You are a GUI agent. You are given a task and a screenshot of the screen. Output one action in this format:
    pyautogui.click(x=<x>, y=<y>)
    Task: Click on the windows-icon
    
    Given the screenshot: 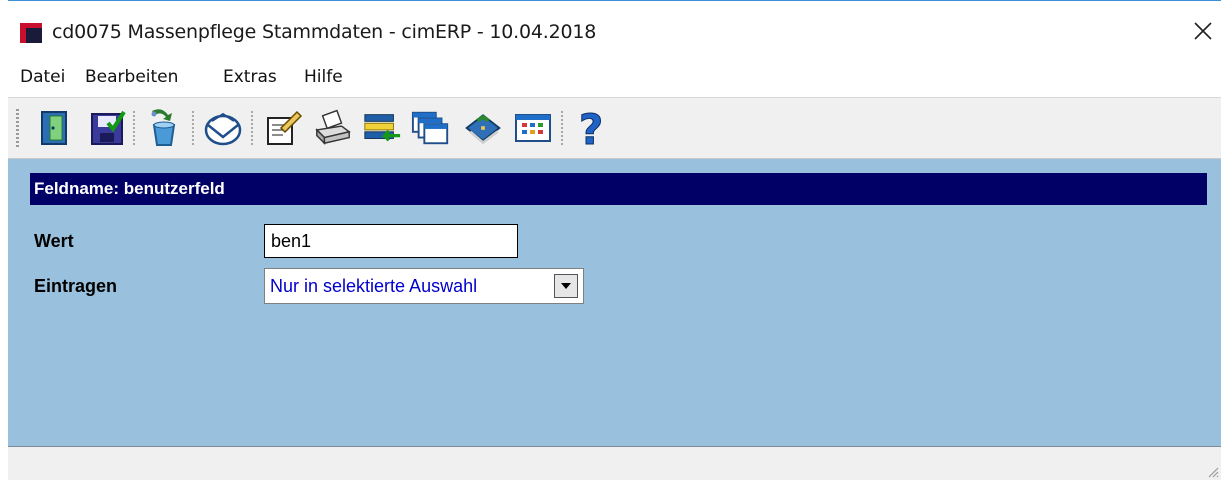 What is the action you would take?
    pyautogui.click(x=430, y=128)
    